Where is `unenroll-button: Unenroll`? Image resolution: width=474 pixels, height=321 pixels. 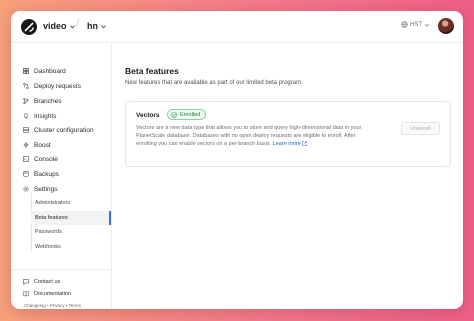 unenroll-button: Unenroll is located at coordinates (420, 128).